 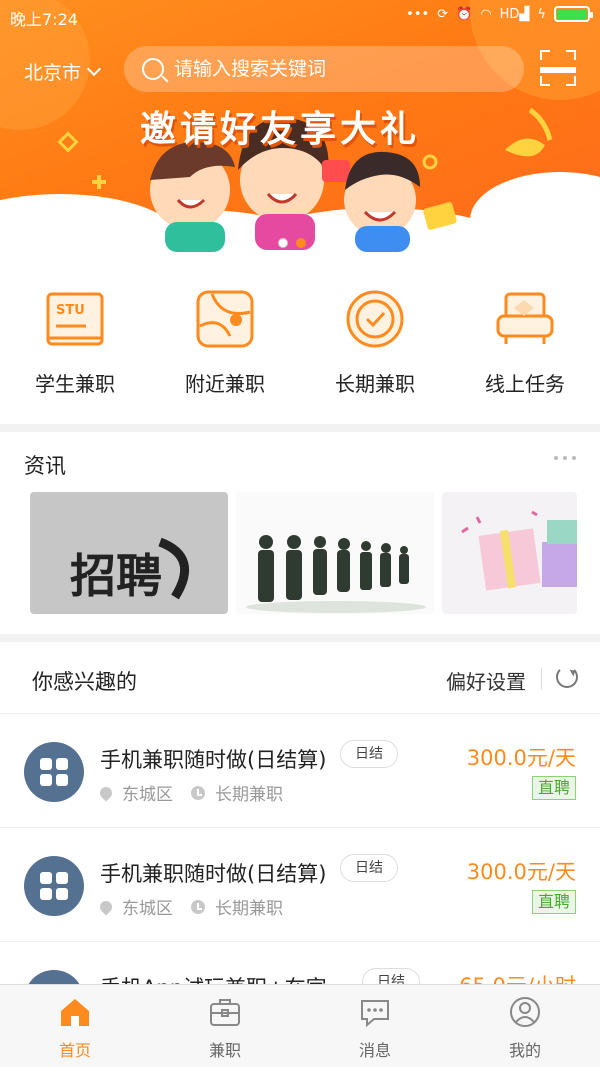 I want to click on svg-text: STU, so click(x=70, y=310).